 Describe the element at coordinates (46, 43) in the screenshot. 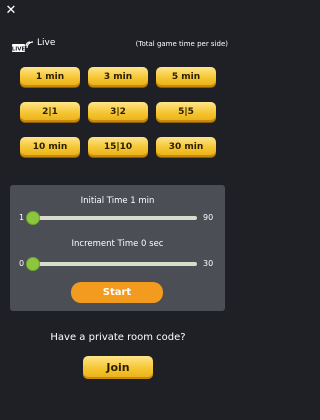

I see `live-label: Live` at that location.